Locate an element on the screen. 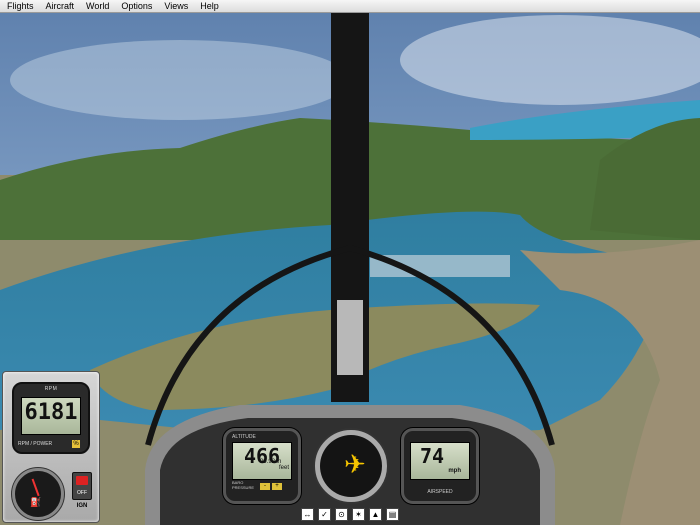  airspeed-value: 74 is located at coordinates (432, 456).